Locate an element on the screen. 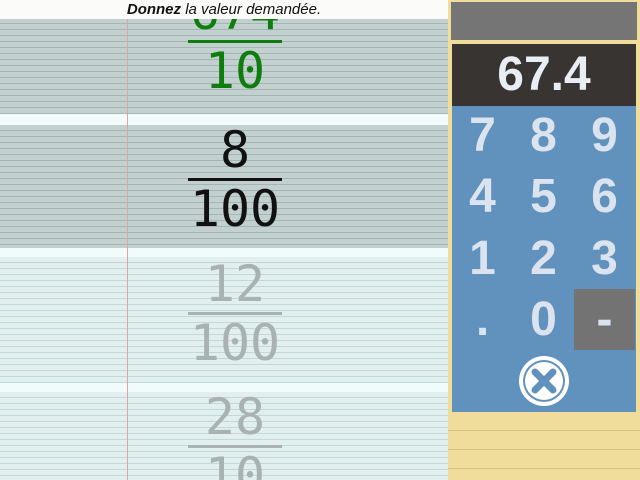  key-1: 1 is located at coordinates (482, 258).